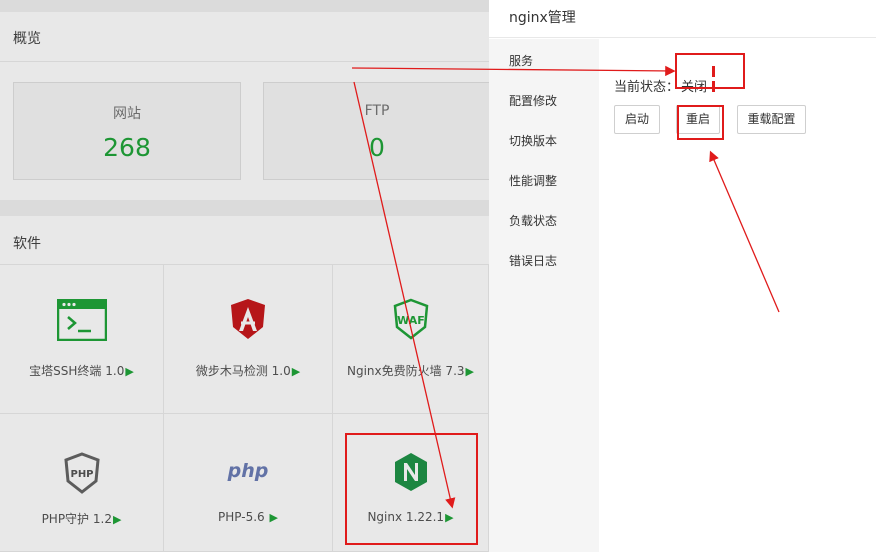 The image size is (876, 552). Describe the element at coordinates (698, 119) in the screenshot. I see `restart-button: 重启` at that location.